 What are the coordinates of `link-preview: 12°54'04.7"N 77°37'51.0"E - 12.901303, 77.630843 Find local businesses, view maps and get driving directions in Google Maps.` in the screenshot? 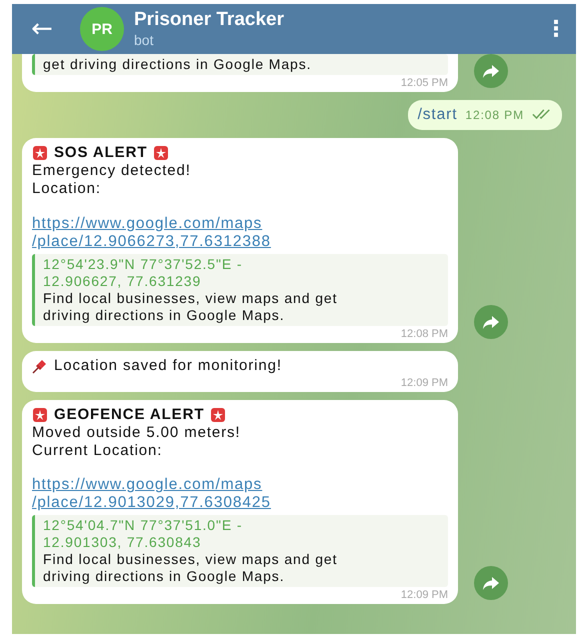 It's located at (240, 551).